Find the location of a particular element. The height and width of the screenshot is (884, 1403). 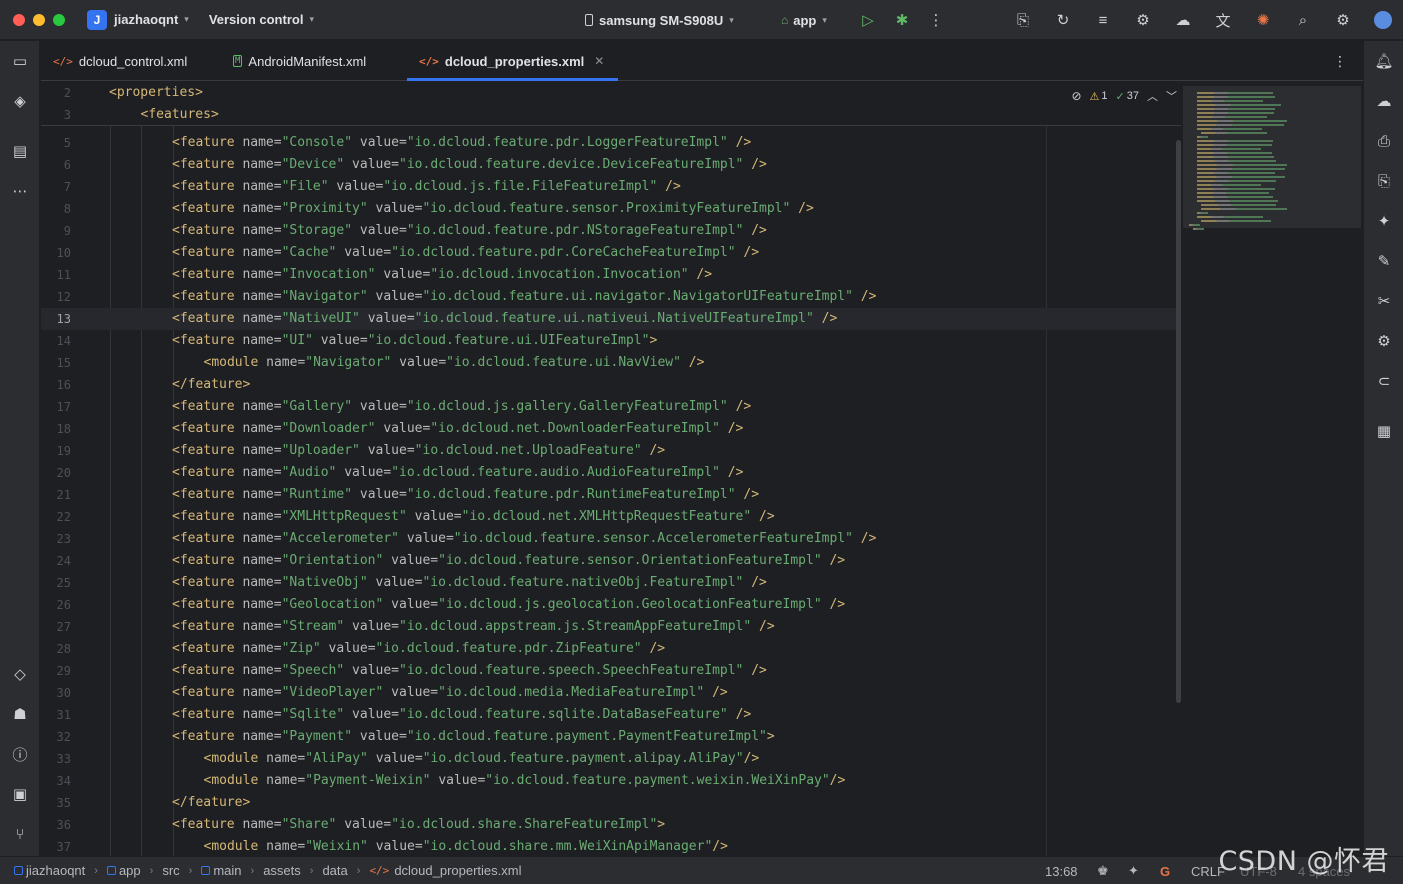

problems-icon: ⓘ is located at coordinates (20, 754).